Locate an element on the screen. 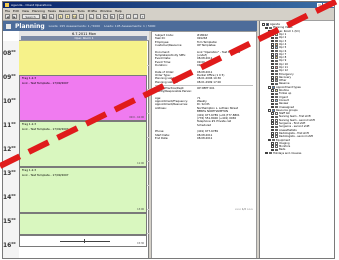  menu-profile: Profile is located at coordinates (92, 11).